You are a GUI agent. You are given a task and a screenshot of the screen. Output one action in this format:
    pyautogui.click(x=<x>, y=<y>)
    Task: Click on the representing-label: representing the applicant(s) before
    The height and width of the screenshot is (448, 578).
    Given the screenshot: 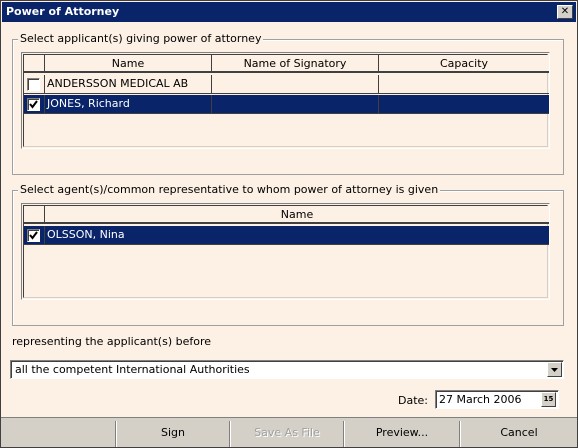 What is the action you would take?
    pyautogui.click(x=112, y=341)
    